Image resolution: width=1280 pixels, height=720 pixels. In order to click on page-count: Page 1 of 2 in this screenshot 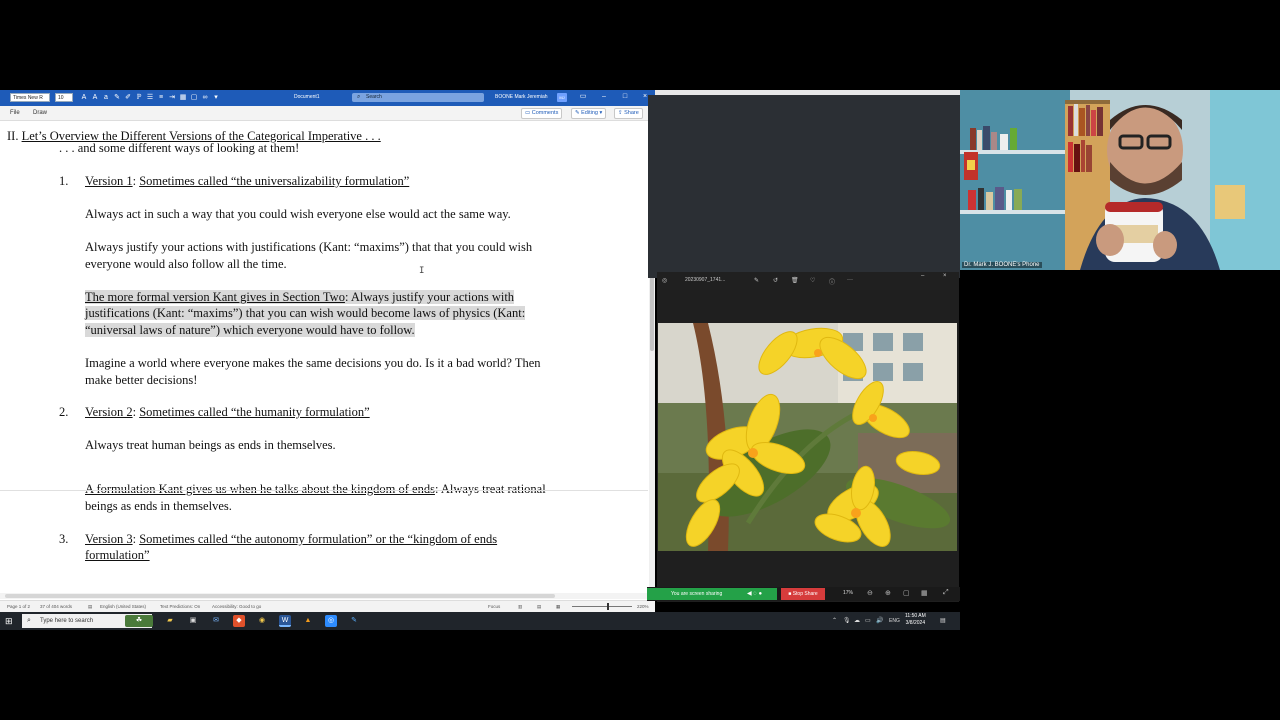, I will do `click(18, 606)`.